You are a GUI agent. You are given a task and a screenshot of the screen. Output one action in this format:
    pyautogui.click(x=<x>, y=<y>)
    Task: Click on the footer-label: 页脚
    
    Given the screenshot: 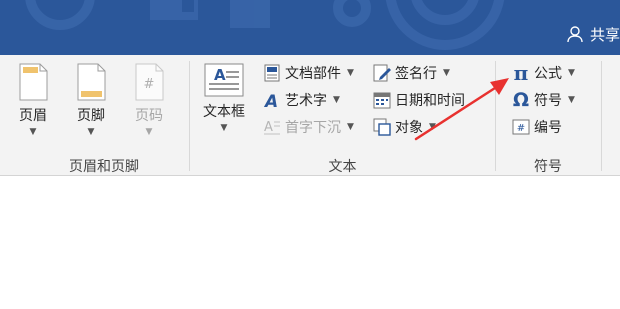 What is the action you would take?
    pyautogui.click(x=91, y=116)
    